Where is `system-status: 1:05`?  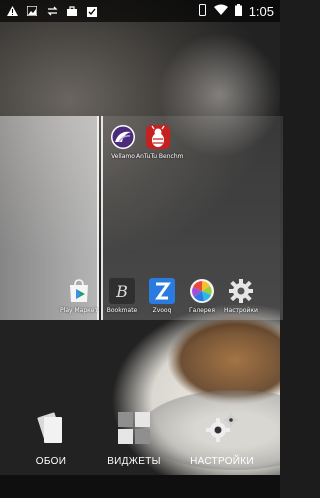
system-status: 1:05 is located at coordinates (236, 11).